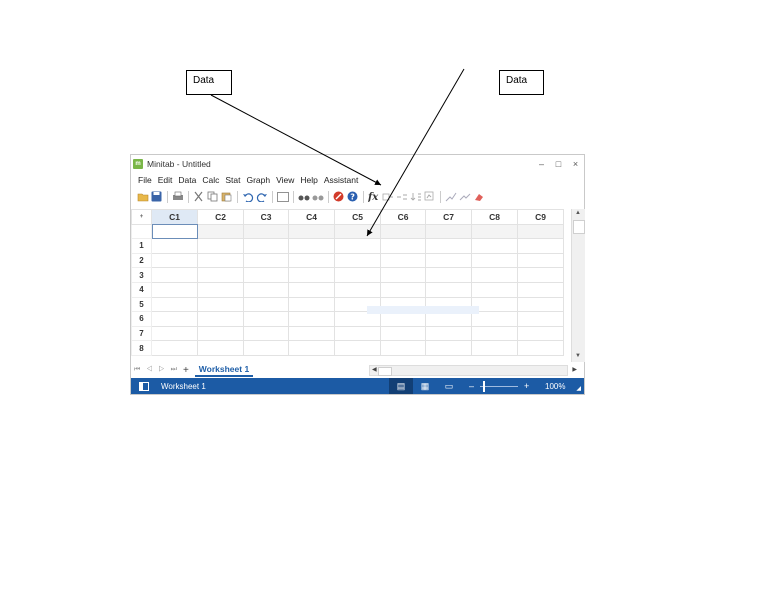  What do you see at coordinates (141, 333) in the screenshot?
I see `row-header-7: 7` at bounding box center [141, 333].